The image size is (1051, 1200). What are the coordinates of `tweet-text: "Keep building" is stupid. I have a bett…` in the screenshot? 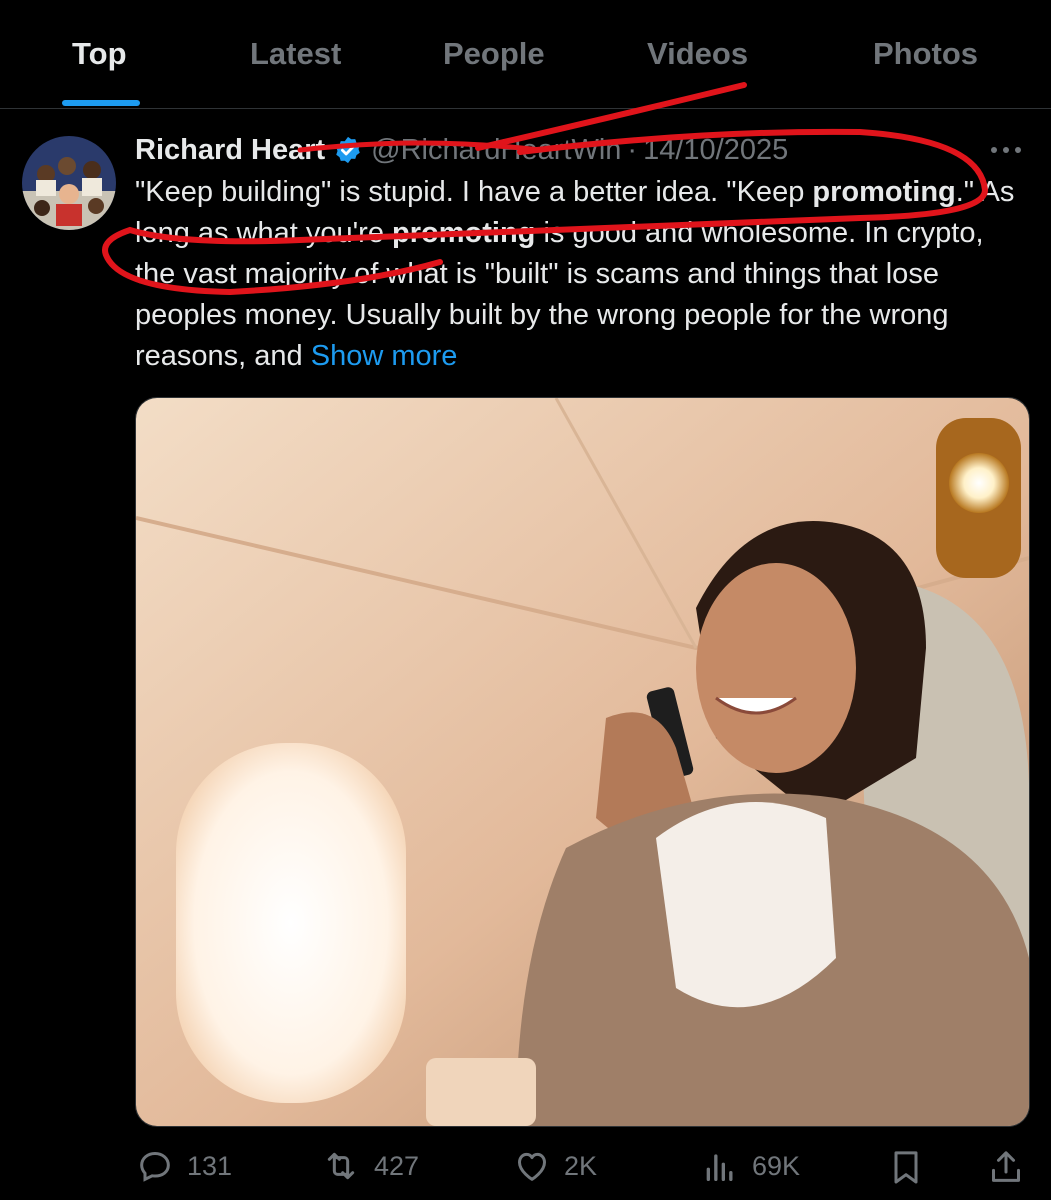 It's located at (575, 274).